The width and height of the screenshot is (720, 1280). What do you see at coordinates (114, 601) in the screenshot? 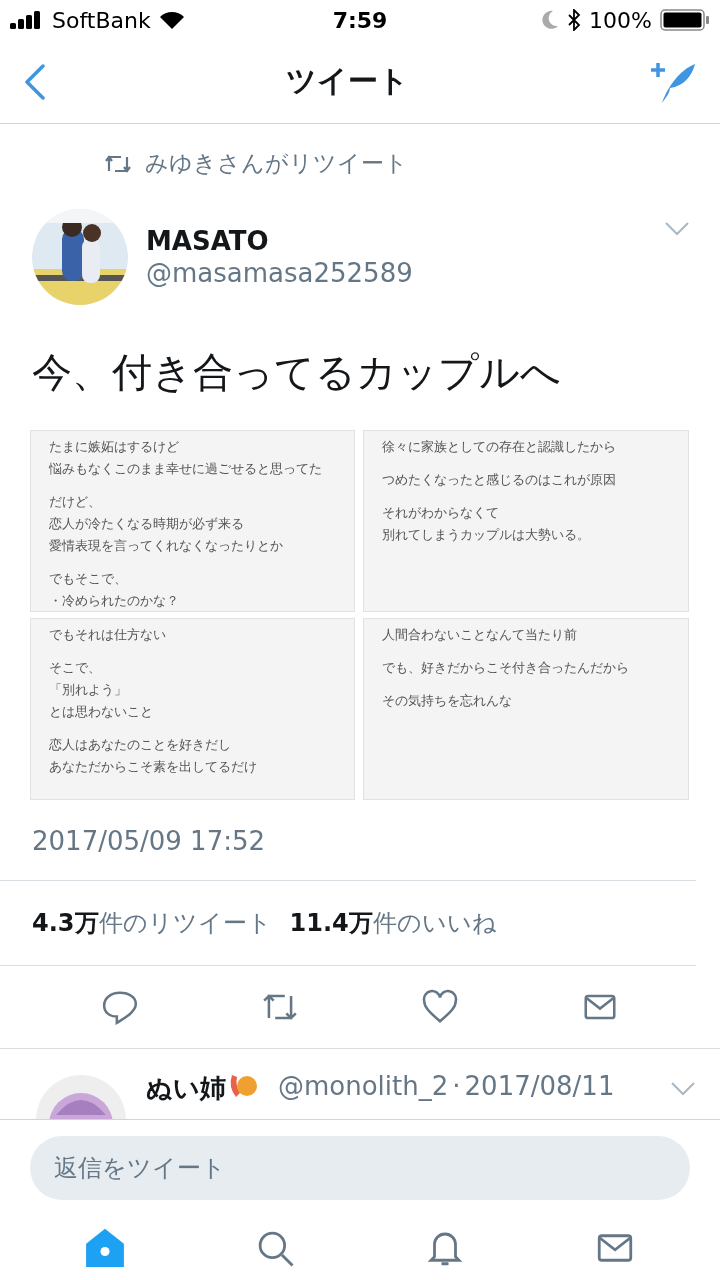
I see `note-line: ・冷められたのかな？` at bounding box center [114, 601].